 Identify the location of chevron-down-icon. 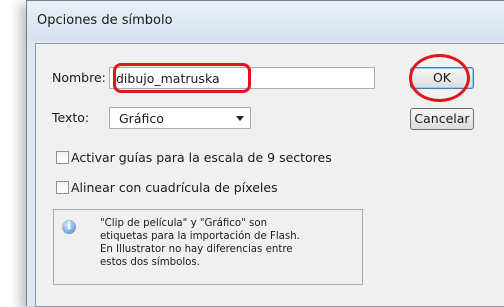
(240, 118).